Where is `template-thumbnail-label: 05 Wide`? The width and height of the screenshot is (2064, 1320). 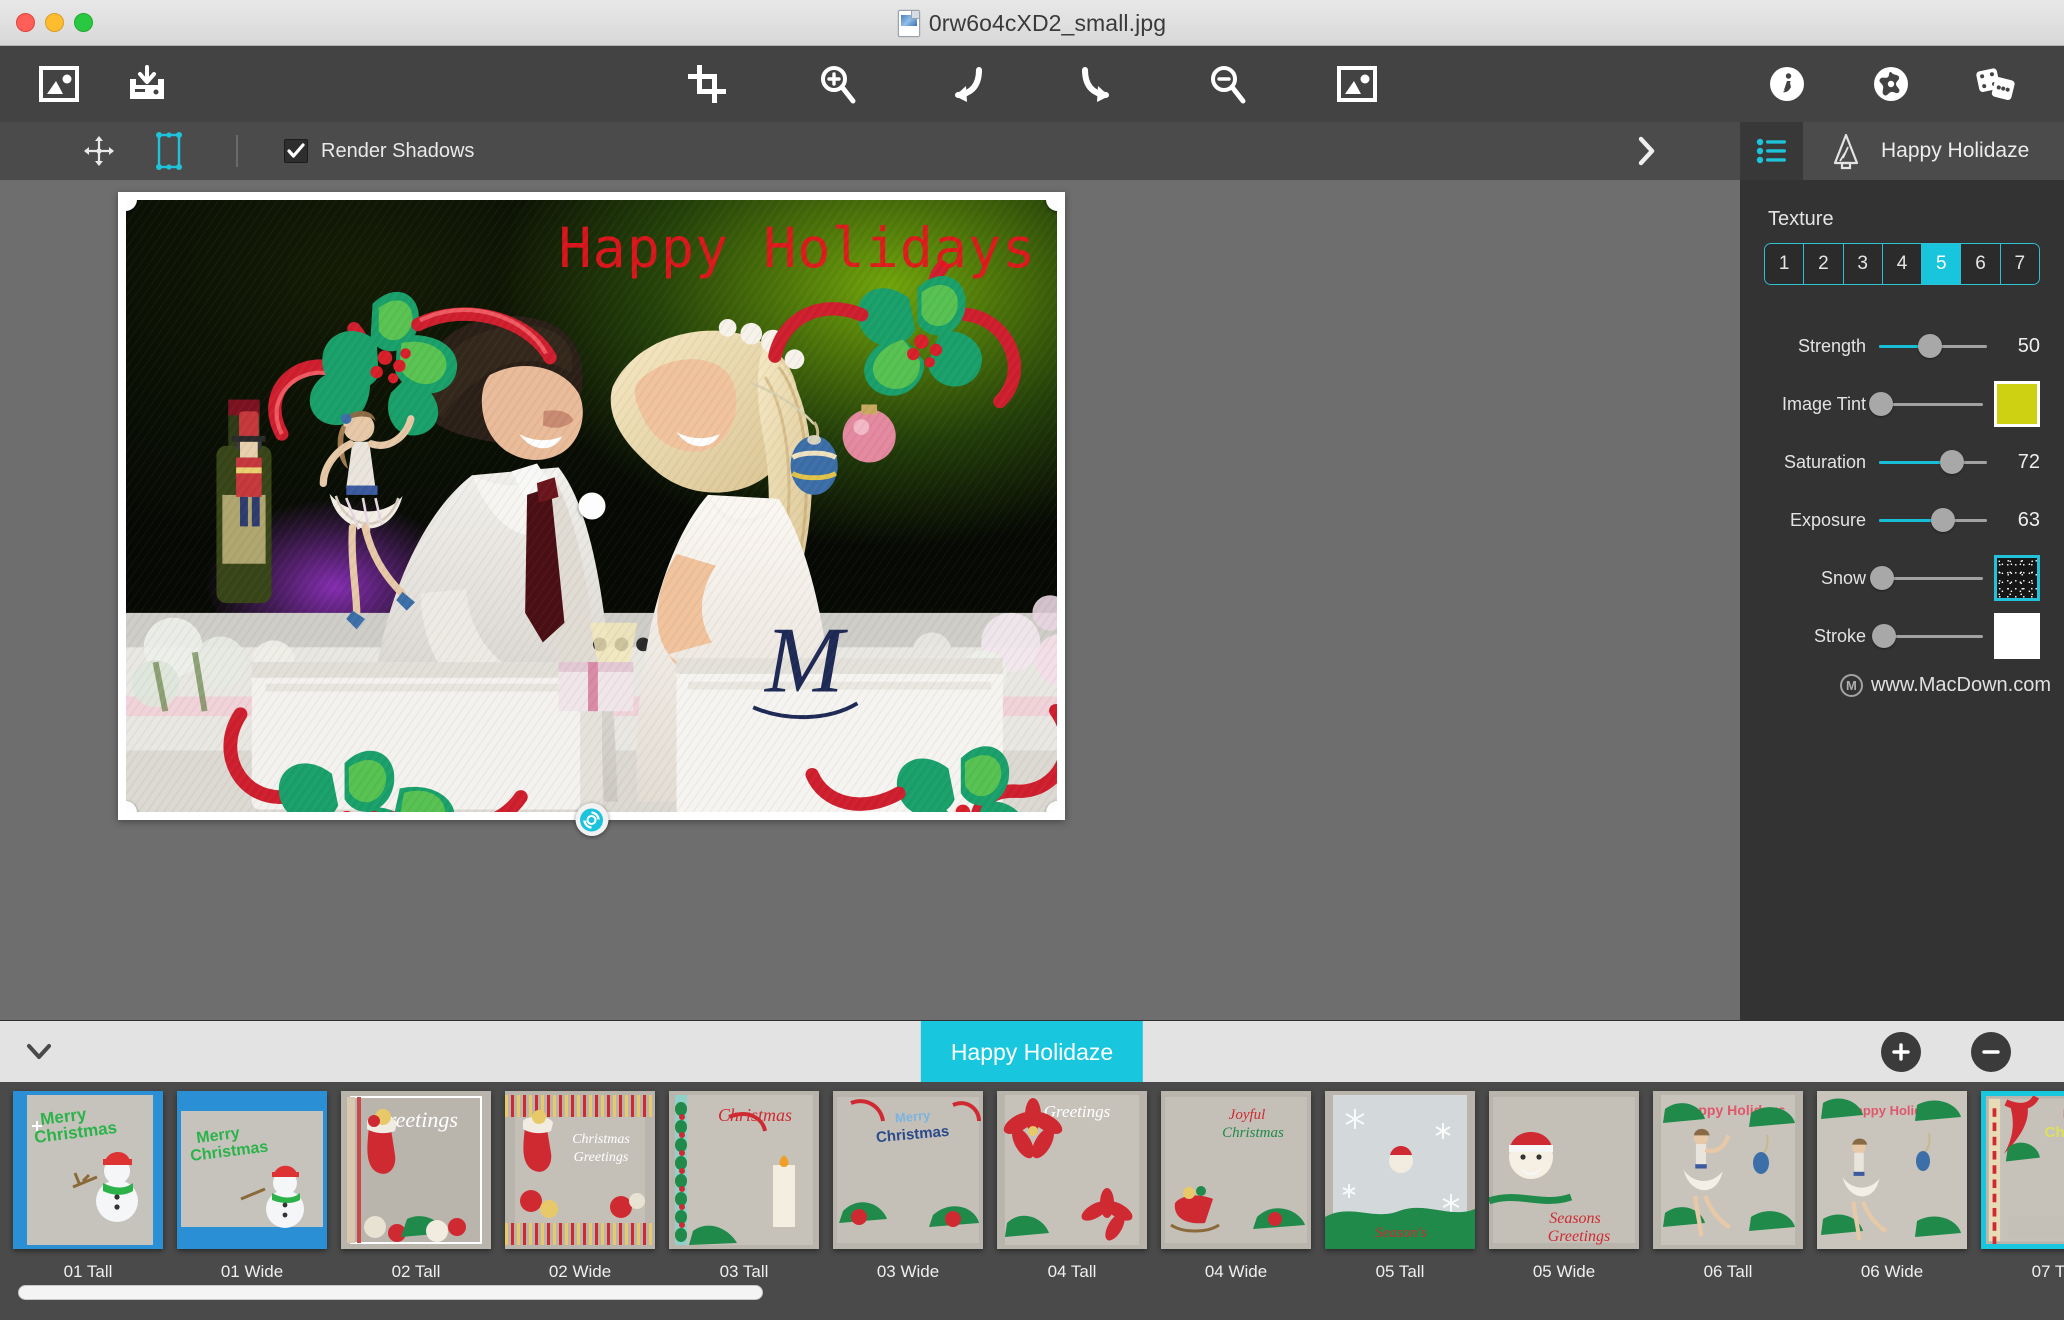 template-thumbnail-label: 05 Wide is located at coordinates (1564, 1271).